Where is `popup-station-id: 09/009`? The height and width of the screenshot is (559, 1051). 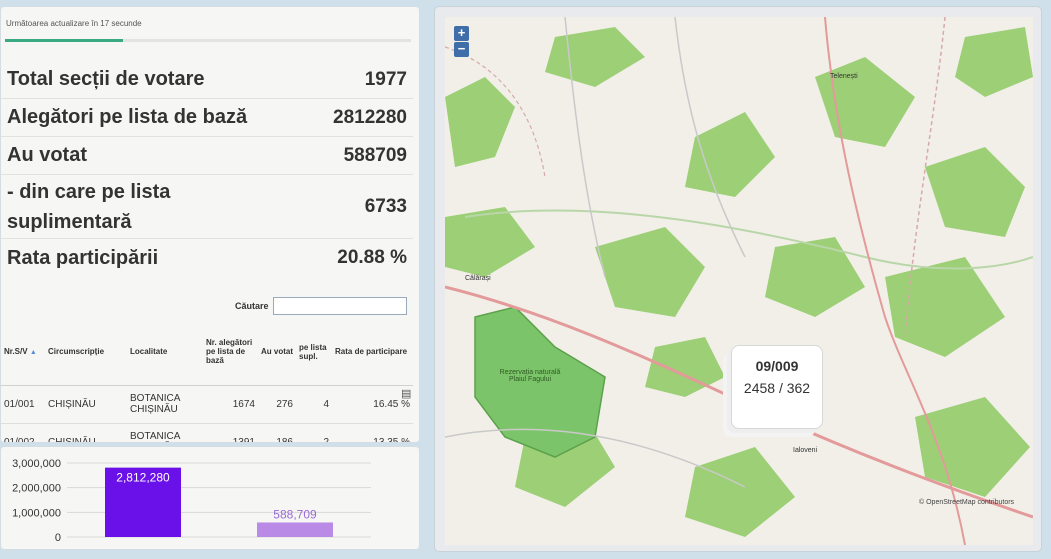 popup-station-id: 09/009 is located at coordinates (777, 366).